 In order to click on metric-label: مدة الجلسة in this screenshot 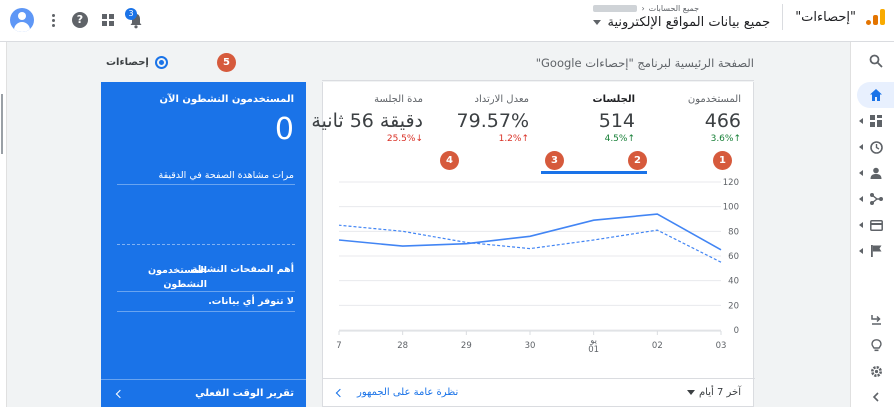, I will do `click(398, 99)`.